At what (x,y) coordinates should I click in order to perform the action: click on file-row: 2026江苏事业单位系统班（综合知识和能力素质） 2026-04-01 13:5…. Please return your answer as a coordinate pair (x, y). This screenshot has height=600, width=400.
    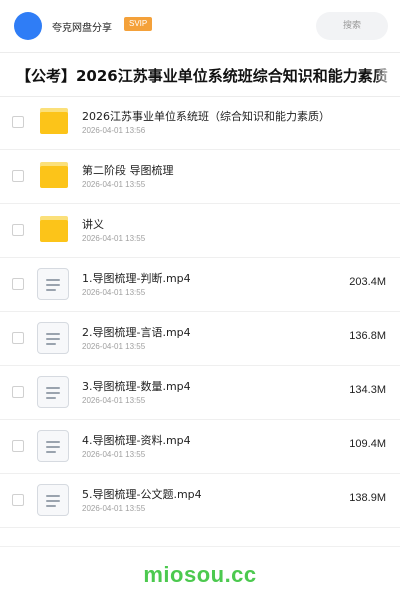
    Looking at the image, I should click on (200, 123).